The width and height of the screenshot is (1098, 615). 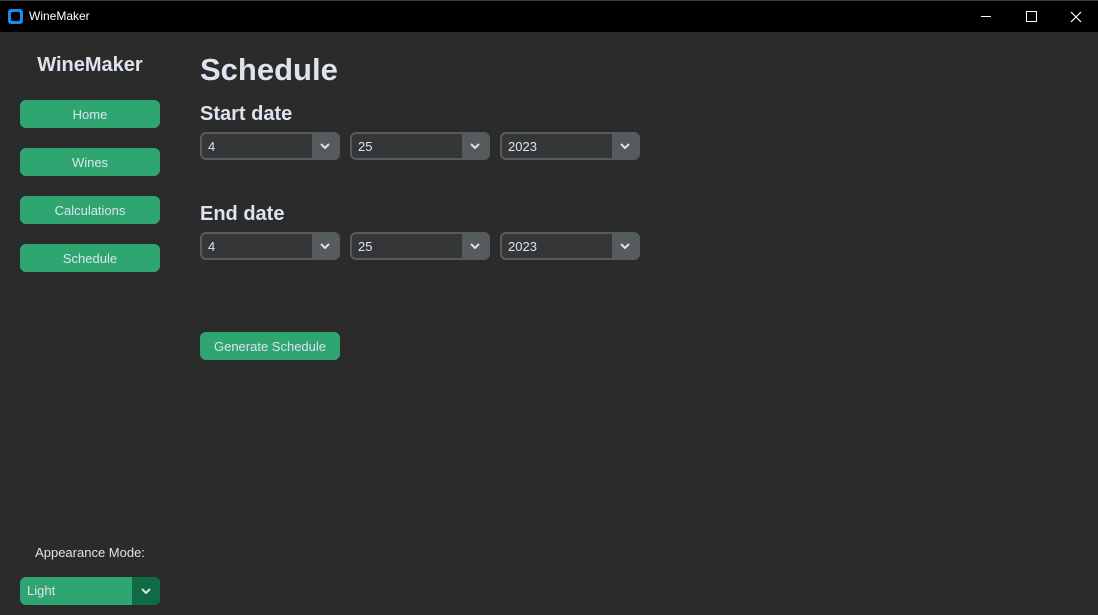 I want to click on sidebar-logo: WineMaker, so click(x=90, y=65).